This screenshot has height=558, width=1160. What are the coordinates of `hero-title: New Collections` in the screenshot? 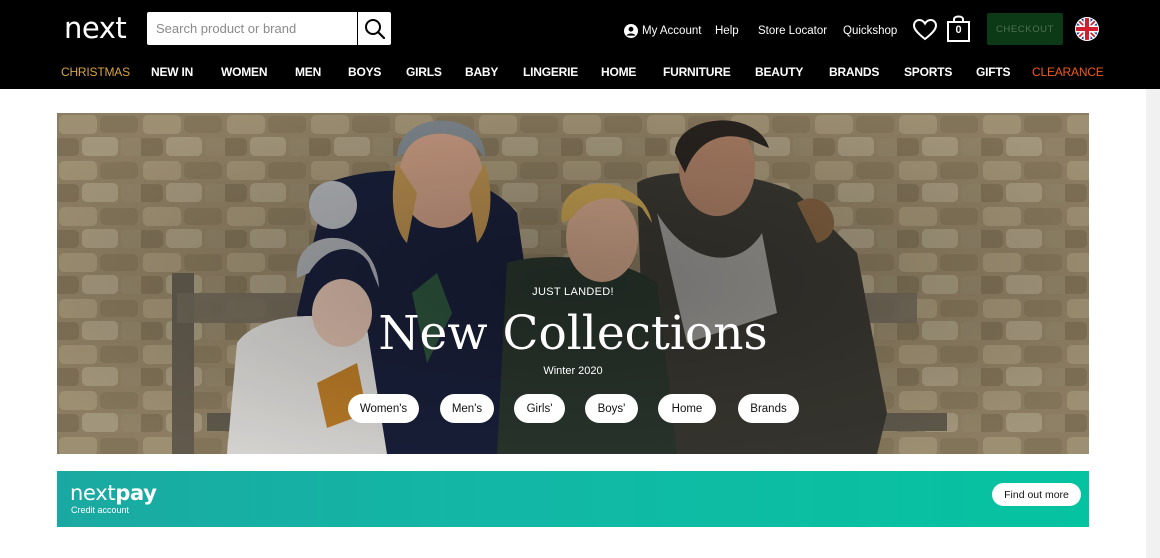 It's located at (573, 333).